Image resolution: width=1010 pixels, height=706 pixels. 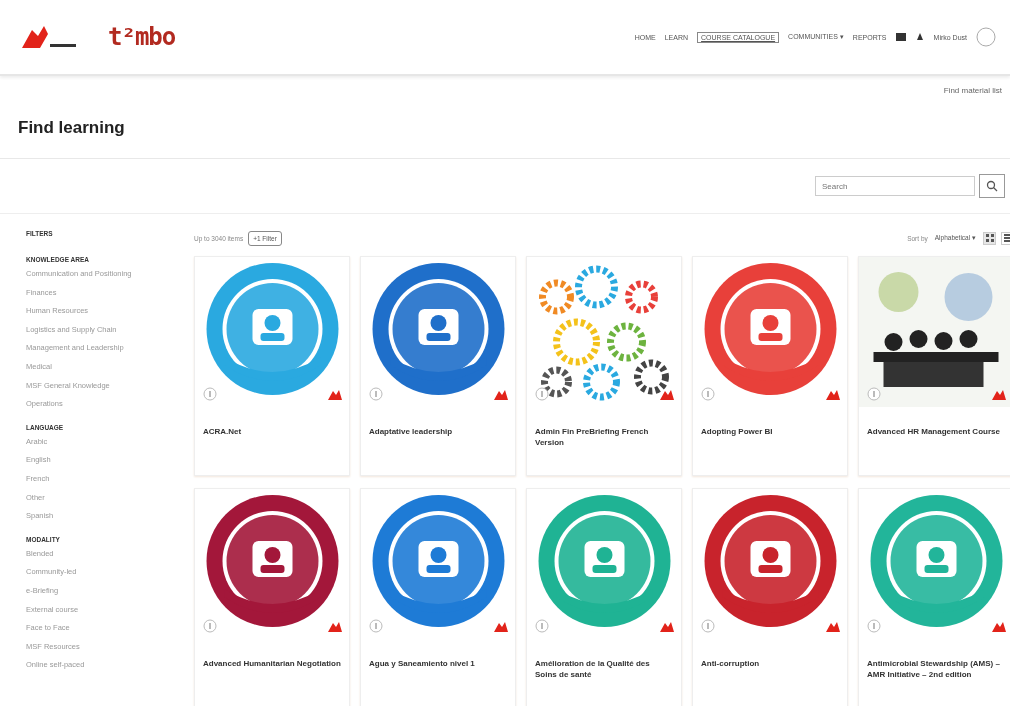 What do you see at coordinates (604, 428) in the screenshot?
I see `course-title: Admin Fin PreBriefing French Version` at bounding box center [604, 428].